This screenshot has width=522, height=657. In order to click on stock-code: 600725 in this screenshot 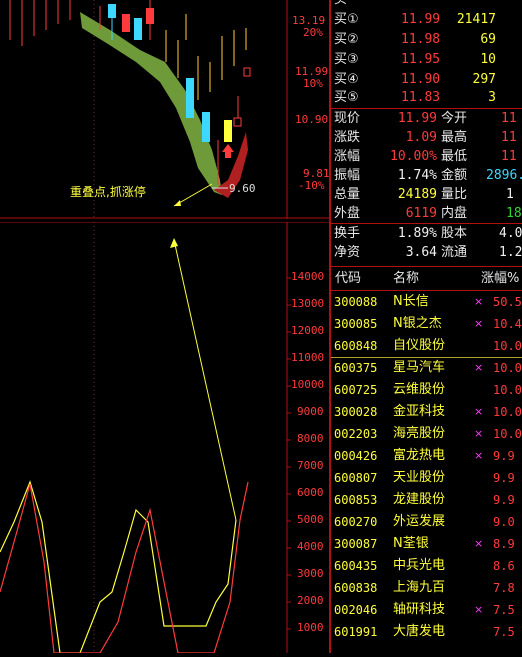, I will do `click(356, 390)`.